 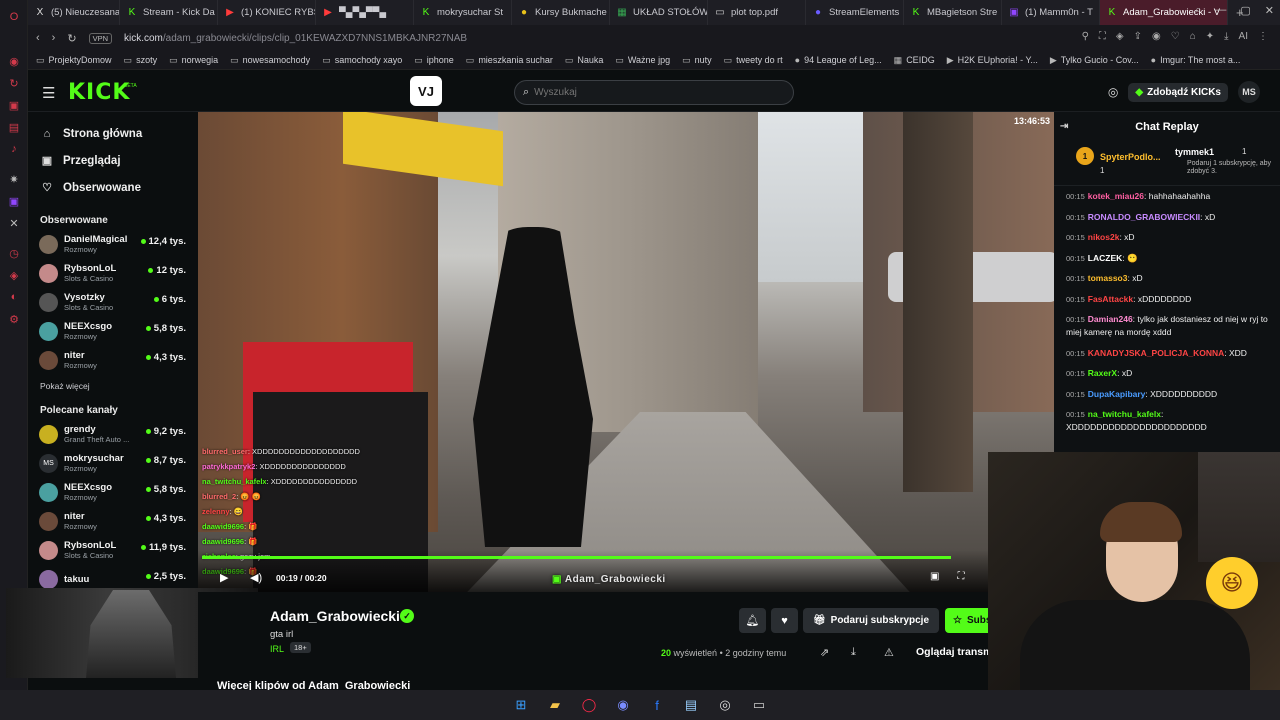 I want to click on second-gifter-name: tymmek1, so click(x=1194, y=152).